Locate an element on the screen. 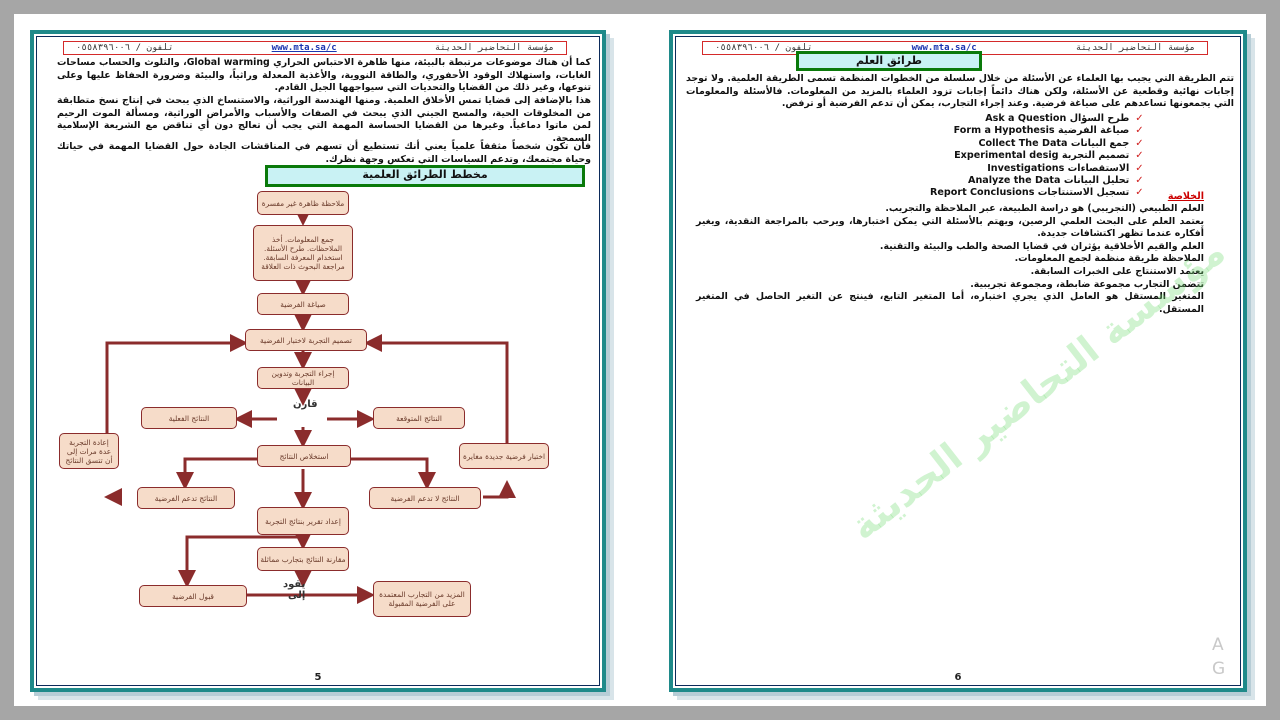 Image resolution: width=1280 pixels, height=720 pixels. section-title: طرائق العلم is located at coordinates (889, 61).